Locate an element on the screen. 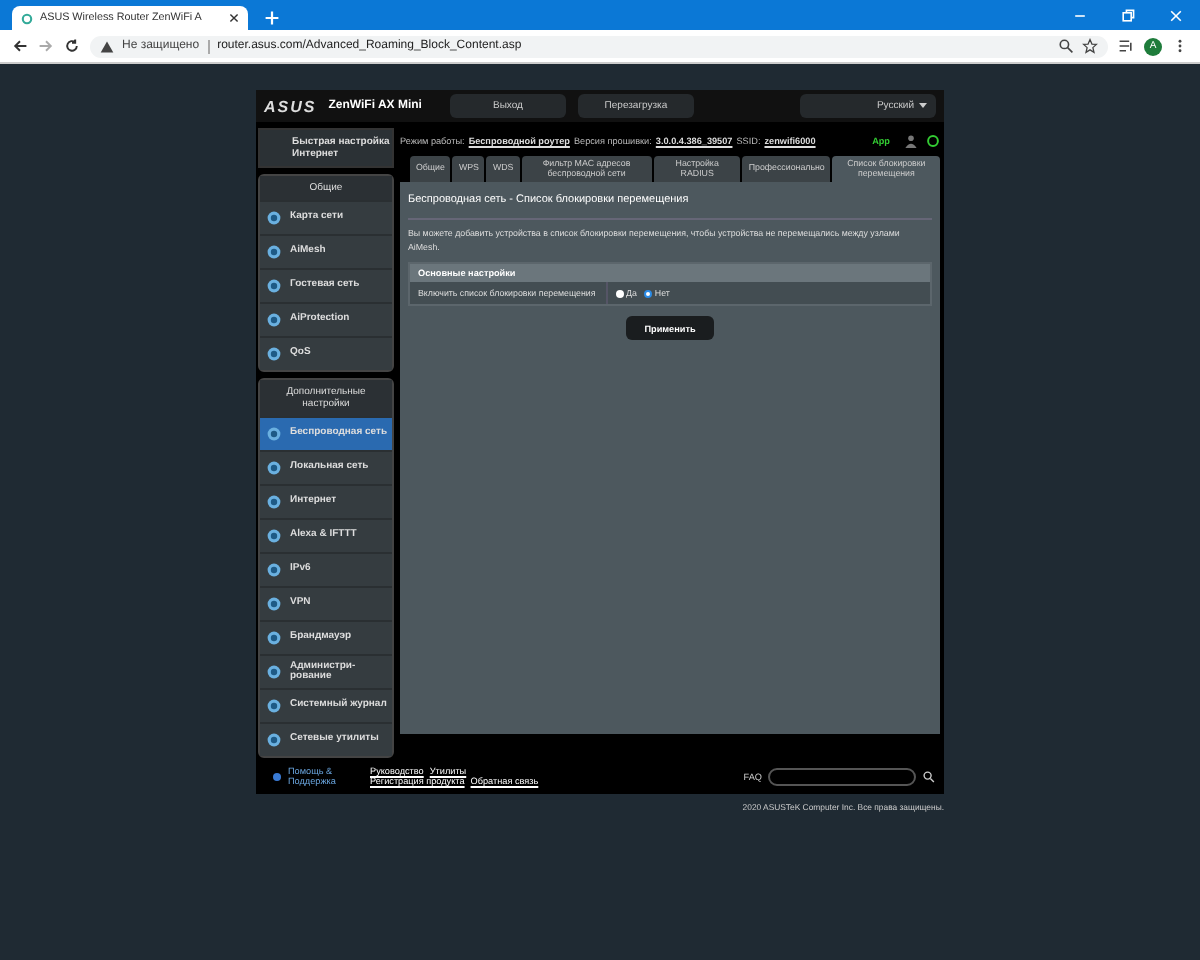  search-icon is located at coordinates (929, 776).